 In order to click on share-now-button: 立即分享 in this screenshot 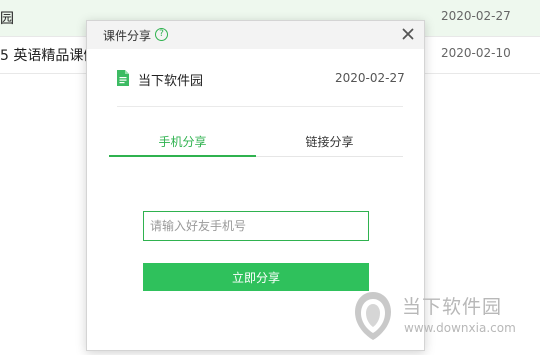, I will do `click(256, 277)`.